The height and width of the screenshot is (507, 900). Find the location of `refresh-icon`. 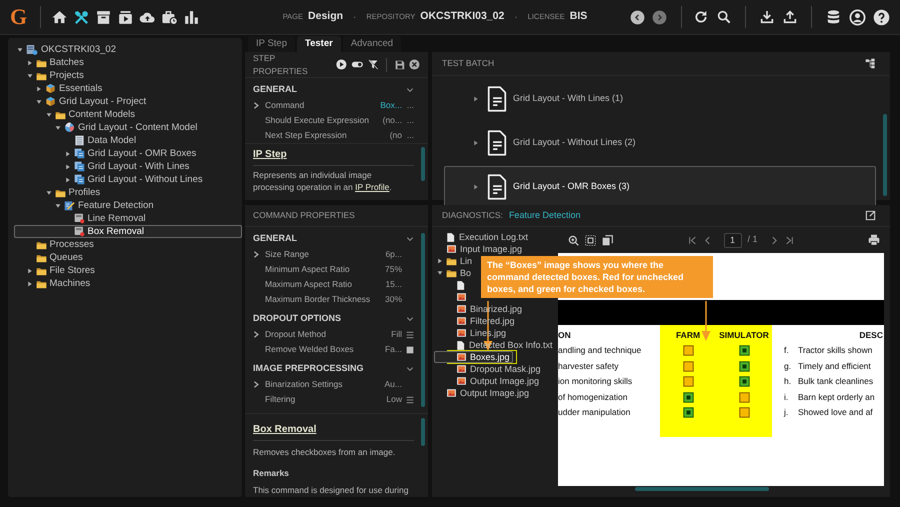

refresh-icon is located at coordinates (701, 17).